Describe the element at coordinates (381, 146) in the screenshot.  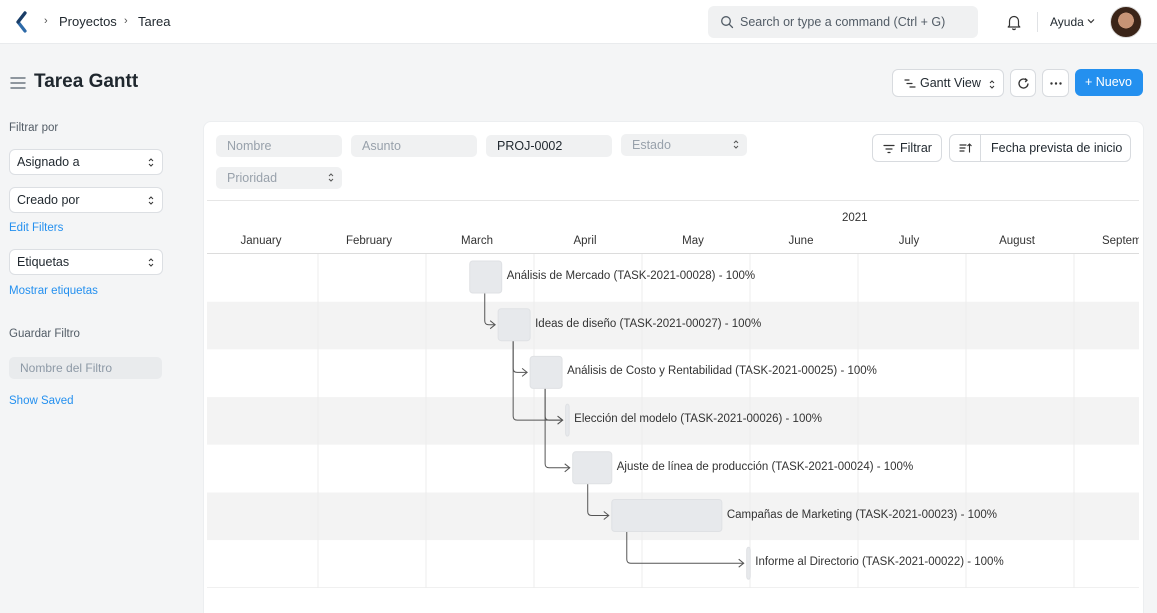
I see `subject-filter-placeholder: Asunto` at that location.